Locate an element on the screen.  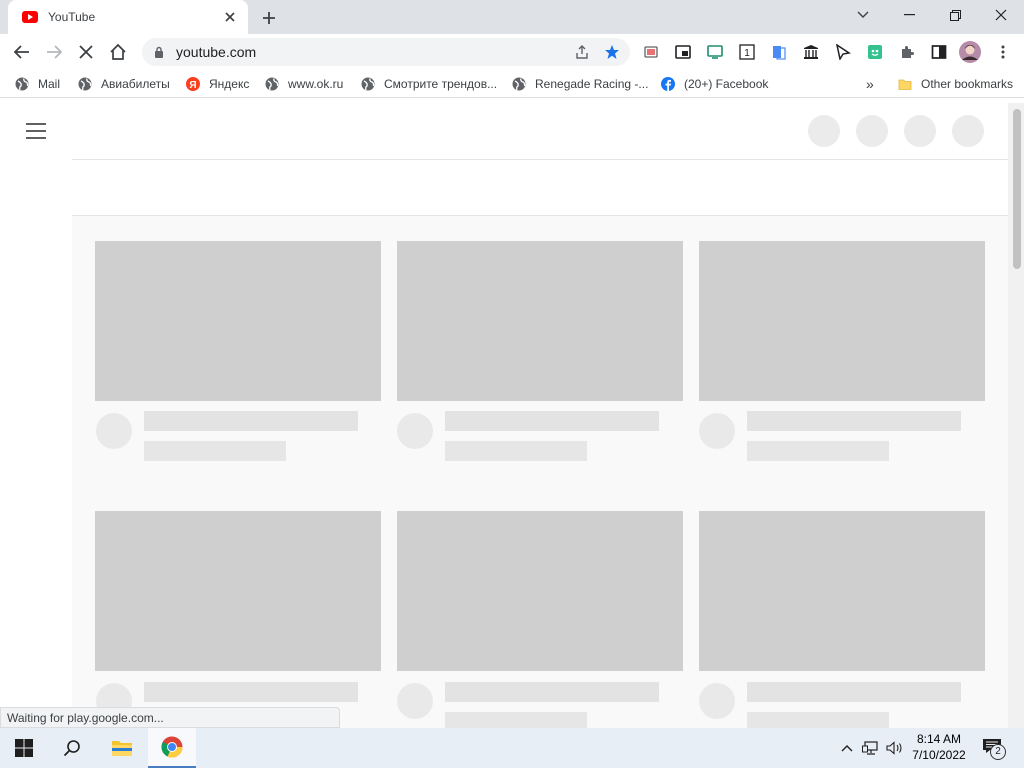
notification-count: 2 is located at coordinates (998, 752).